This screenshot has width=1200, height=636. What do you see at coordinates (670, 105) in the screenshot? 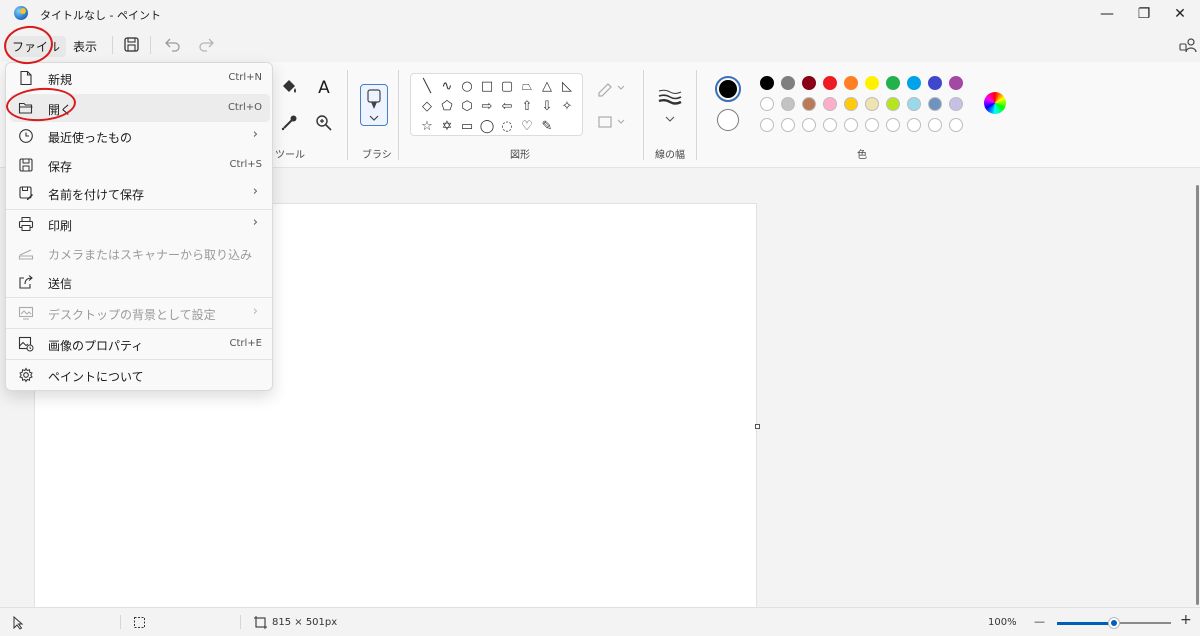
I see `line-width-button` at bounding box center [670, 105].